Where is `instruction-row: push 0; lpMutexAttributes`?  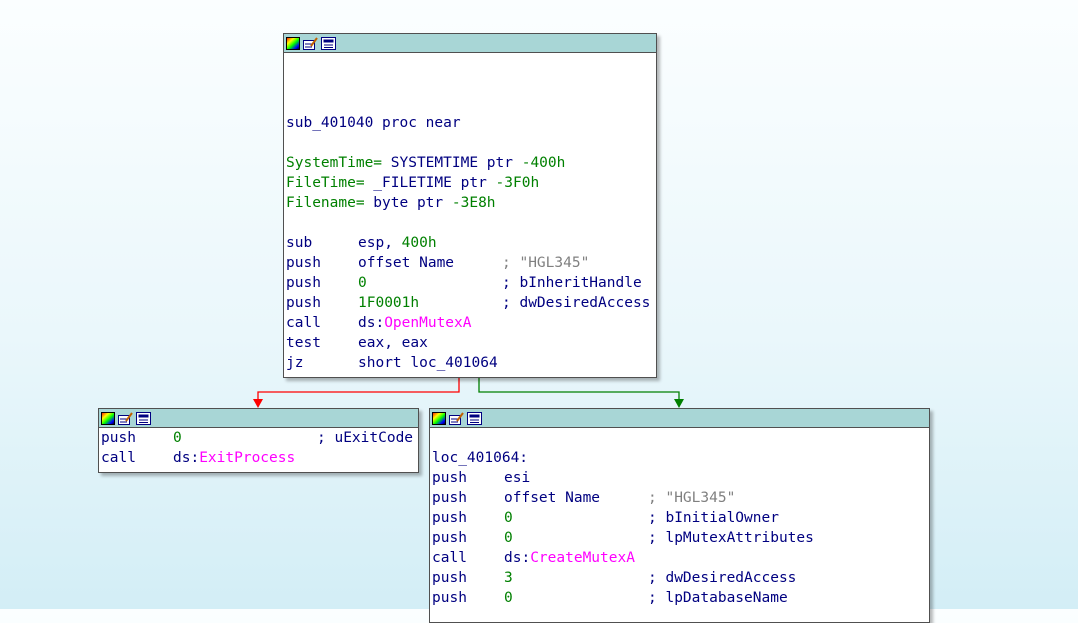
instruction-row: push 0; lpMutexAttributes is located at coordinates (680, 538).